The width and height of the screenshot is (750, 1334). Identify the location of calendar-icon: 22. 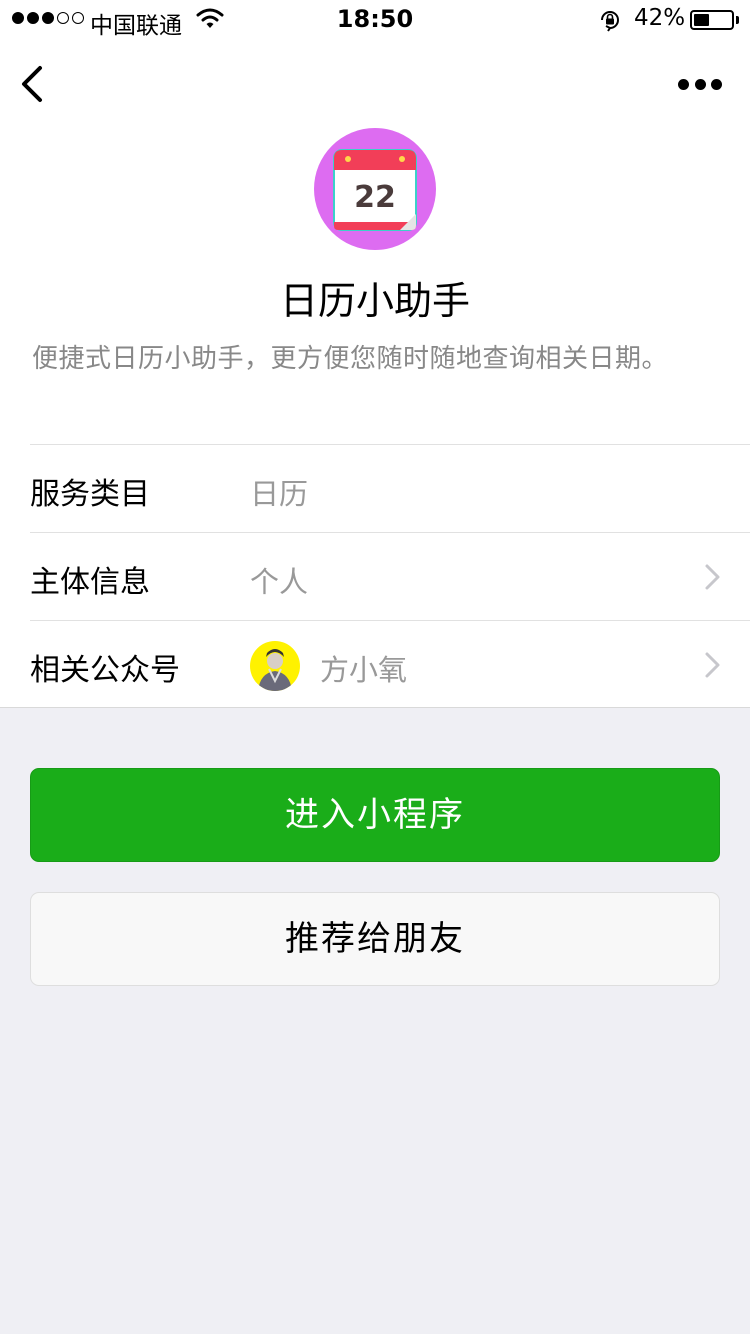
(375, 190).